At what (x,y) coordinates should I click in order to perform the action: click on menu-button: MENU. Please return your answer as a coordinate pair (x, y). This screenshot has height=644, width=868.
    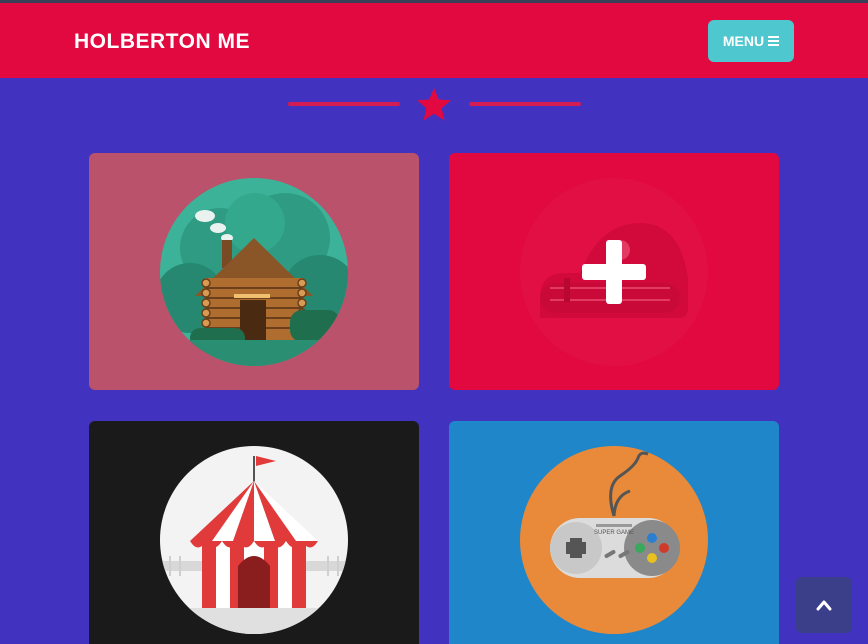
    Looking at the image, I should click on (751, 41).